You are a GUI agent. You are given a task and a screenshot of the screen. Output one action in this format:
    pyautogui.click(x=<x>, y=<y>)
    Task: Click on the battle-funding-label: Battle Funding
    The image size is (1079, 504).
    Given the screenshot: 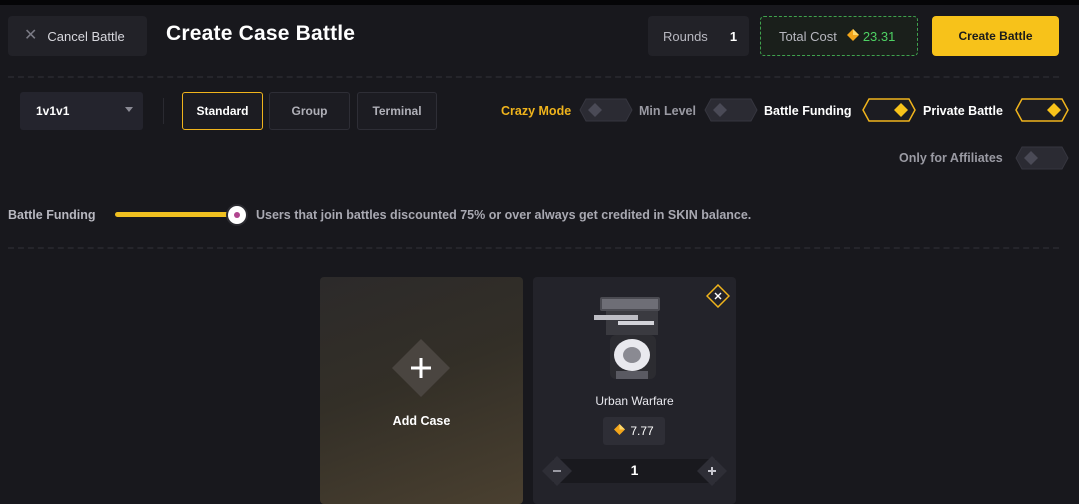 What is the action you would take?
    pyautogui.click(x=808, y=111)
    